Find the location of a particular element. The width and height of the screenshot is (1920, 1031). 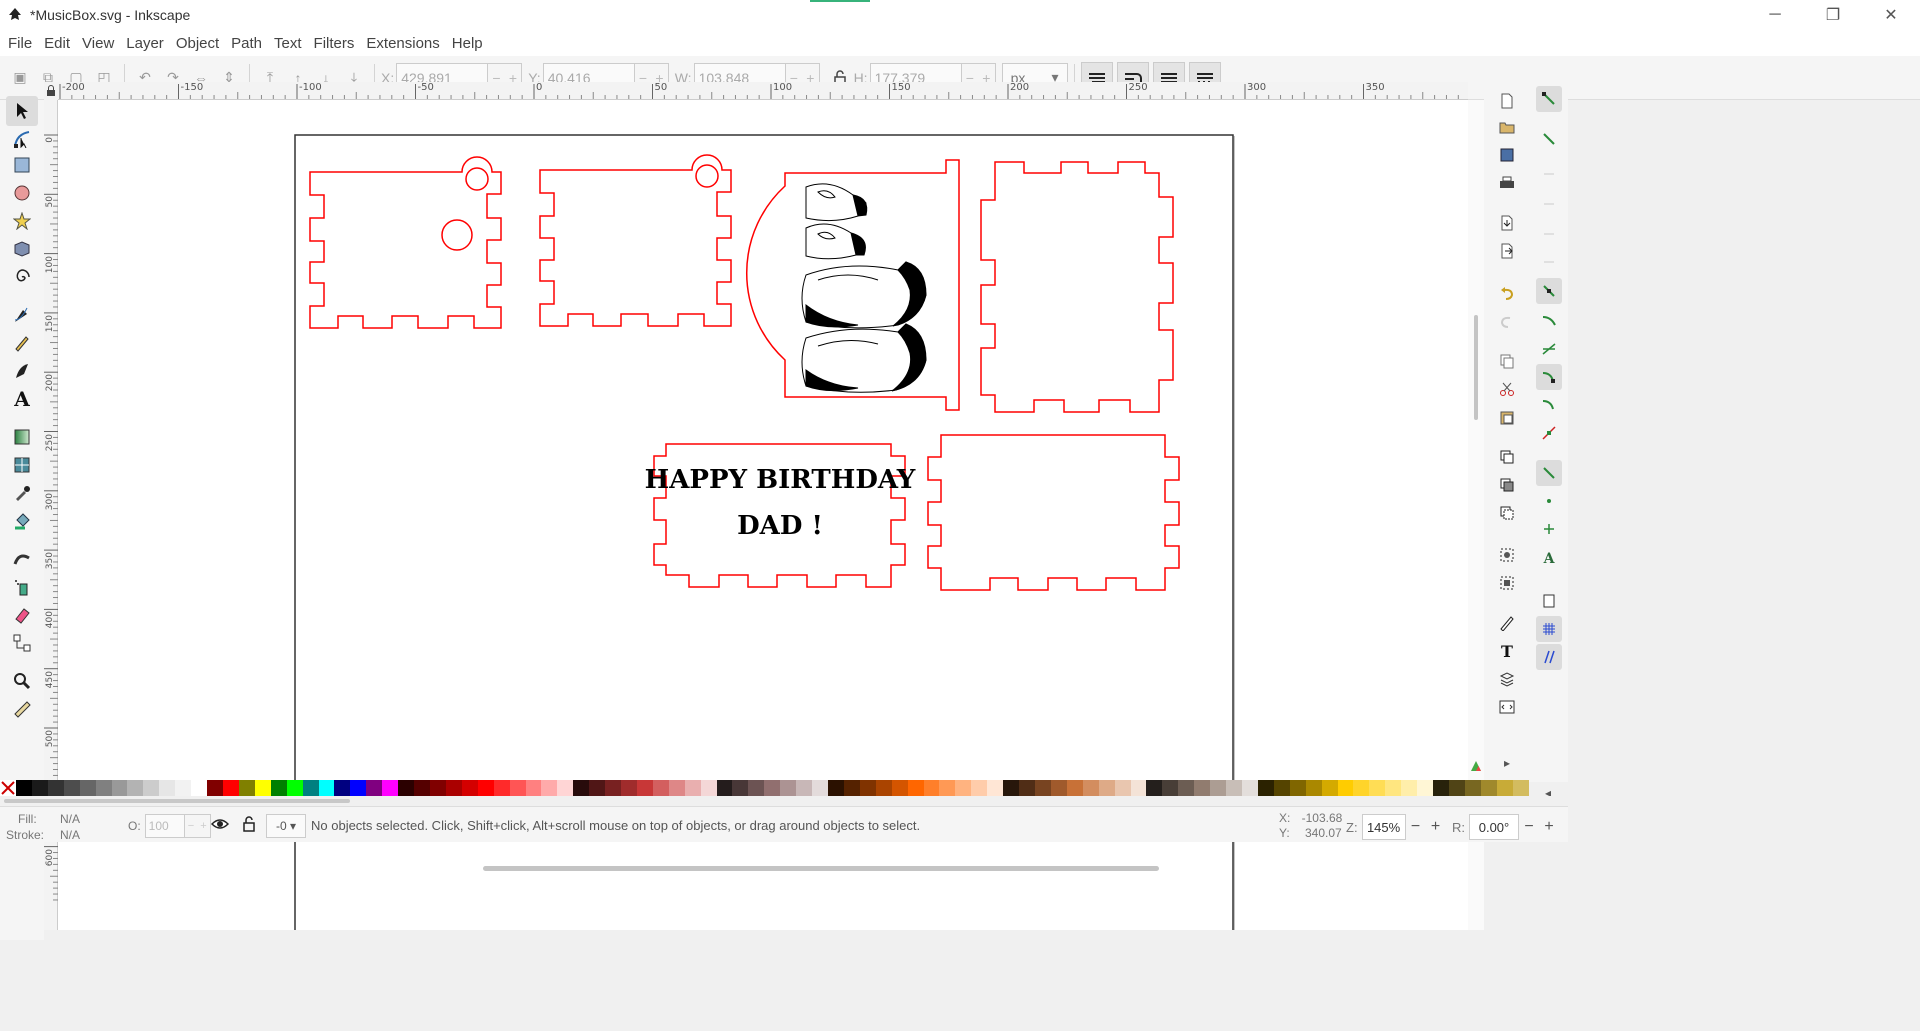

maximize-button: ❐ is located at coordinates (1833, 15).